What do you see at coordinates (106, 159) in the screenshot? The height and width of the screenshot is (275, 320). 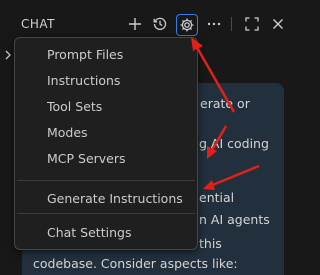 I see `menu-item-mcp-servers: MCP Servers` at bounding box center [106, 159].